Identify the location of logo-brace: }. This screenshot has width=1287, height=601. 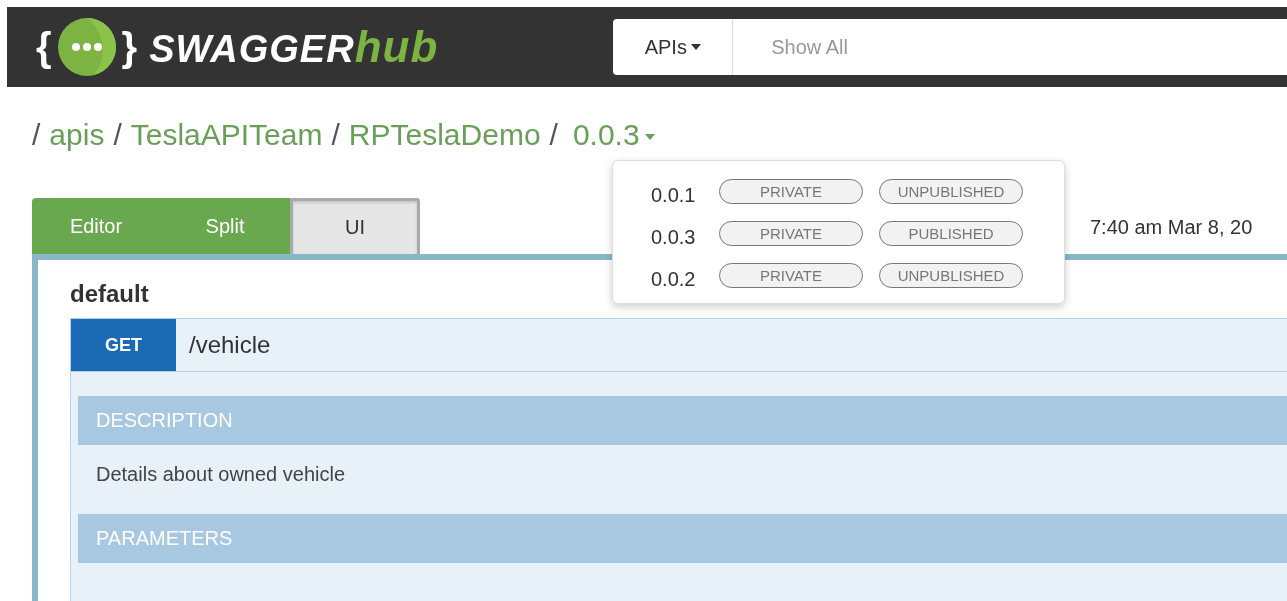
(129, 47).